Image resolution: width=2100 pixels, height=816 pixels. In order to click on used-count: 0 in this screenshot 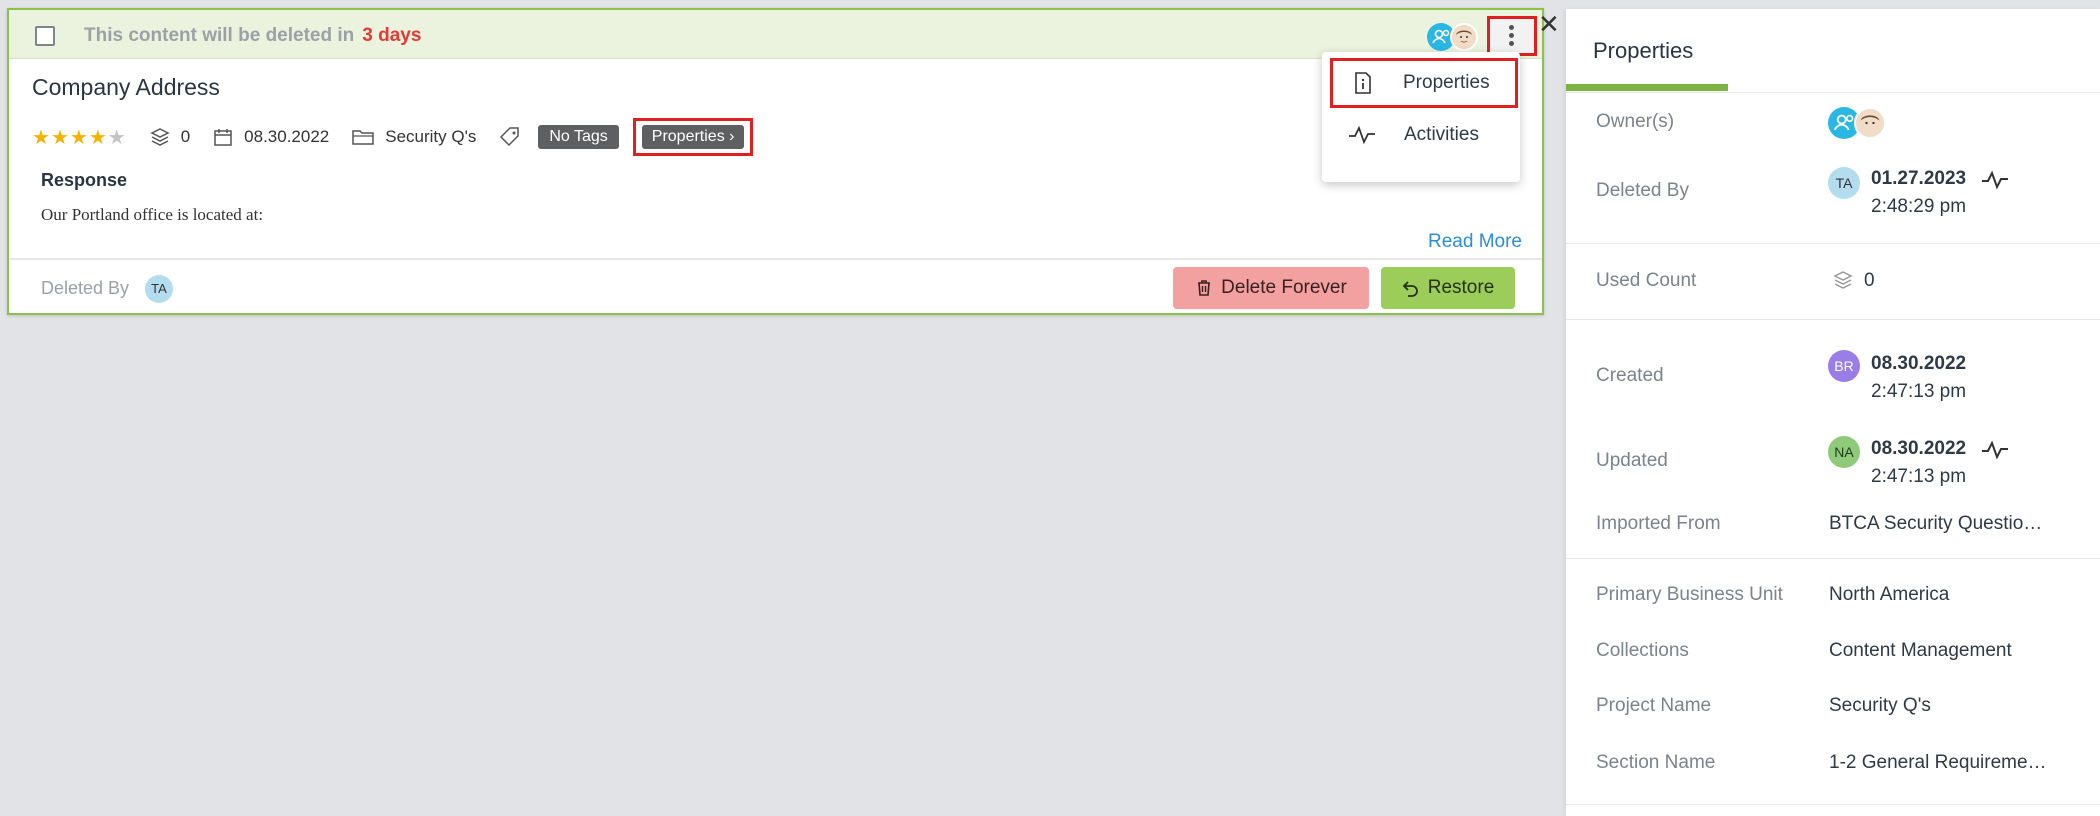, I will do `click(169, 137)`.